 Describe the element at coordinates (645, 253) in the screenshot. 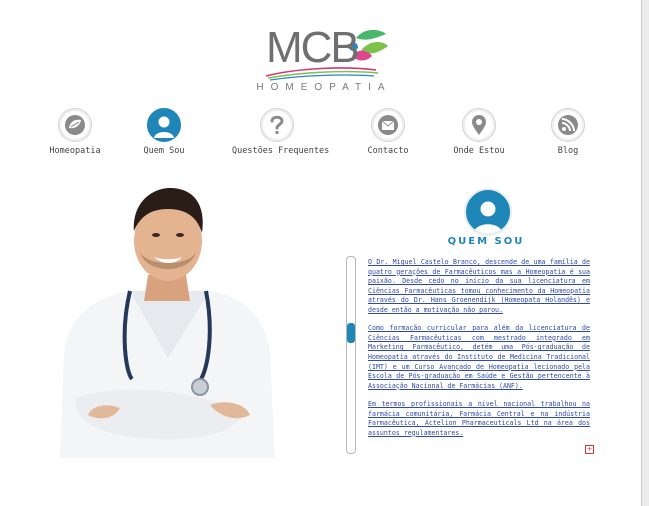

I see `window-edge` at that location.